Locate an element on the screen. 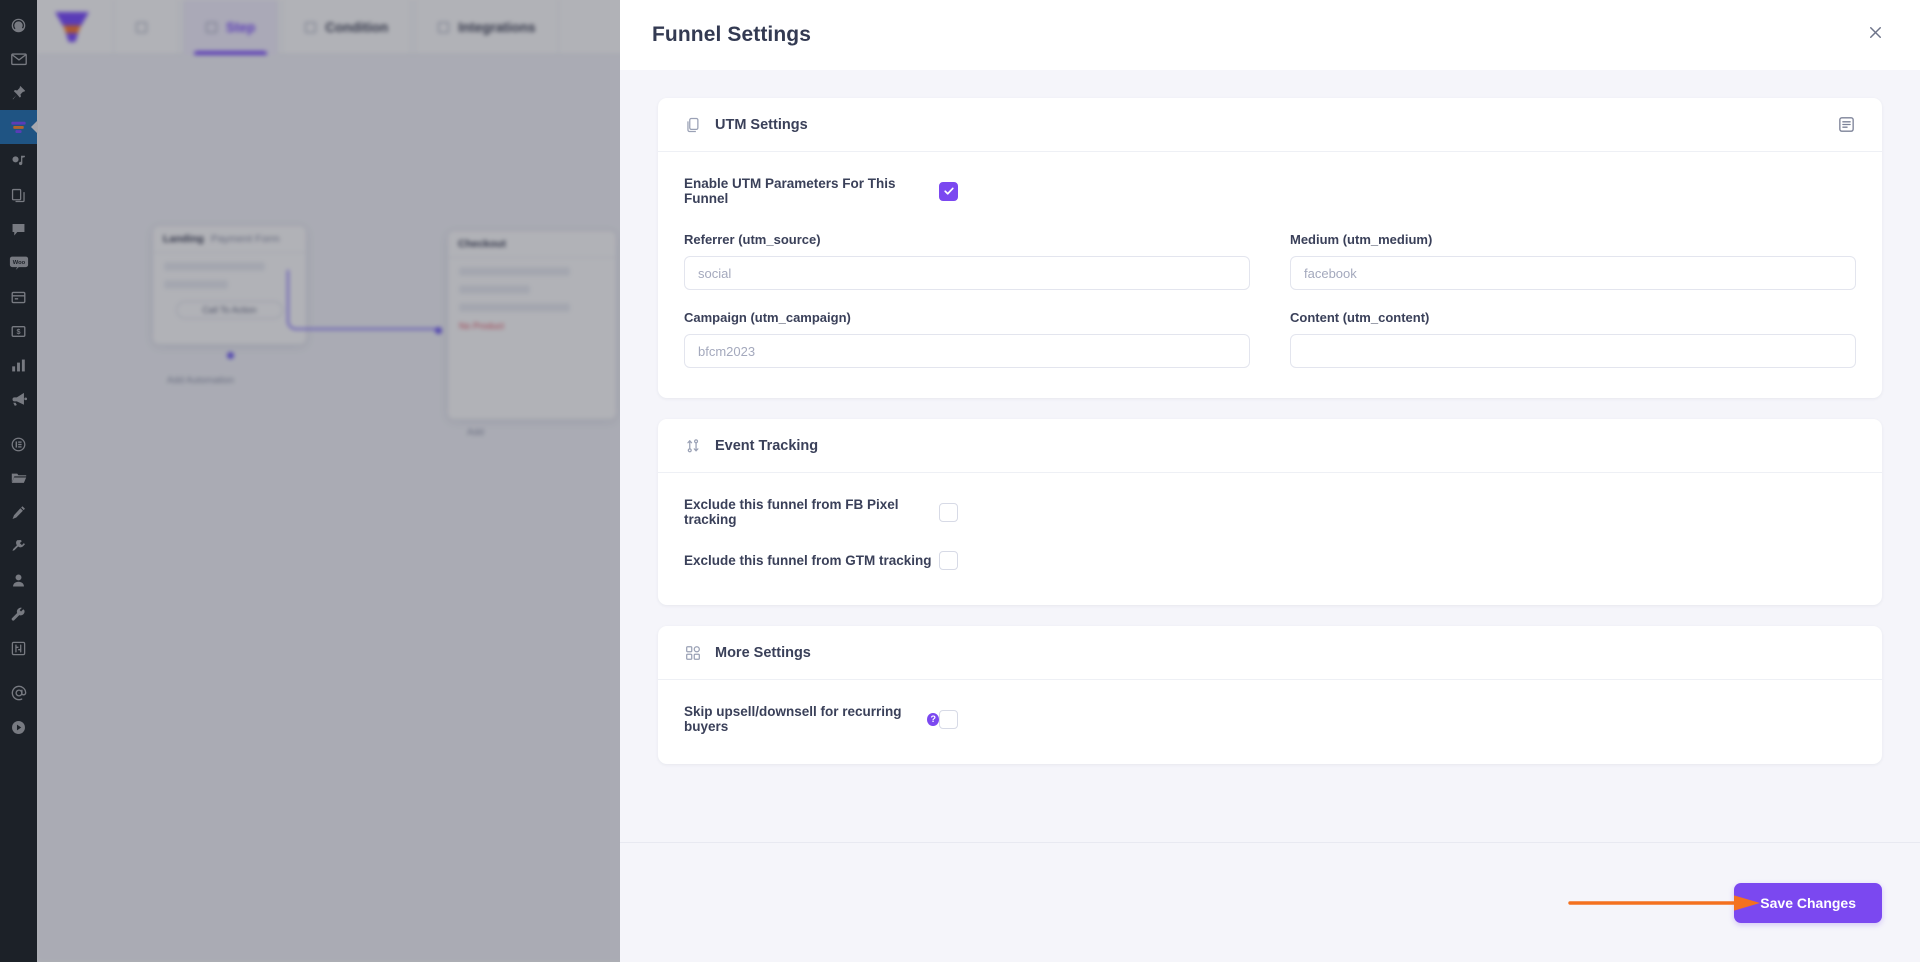  shuffle-icon is located at coordinates (693, 446).